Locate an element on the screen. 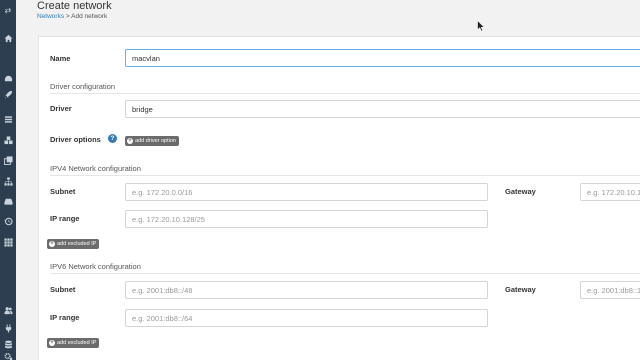  list-icon is located at coordinates (8, 119).